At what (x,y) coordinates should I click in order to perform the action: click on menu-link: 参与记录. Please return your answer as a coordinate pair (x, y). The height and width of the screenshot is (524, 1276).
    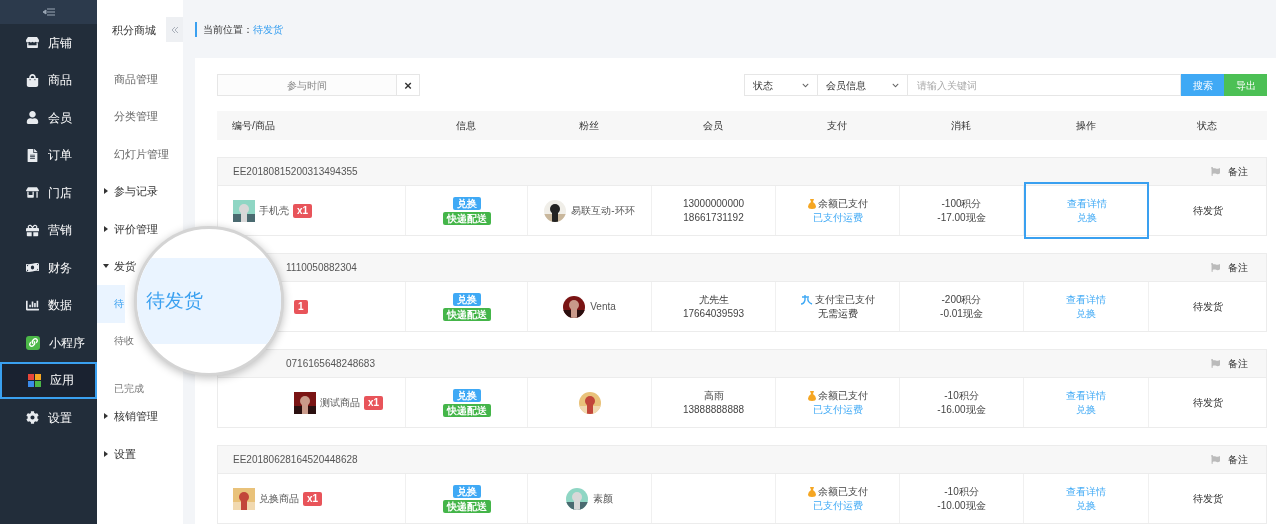
    Looking at the image, I should click on (136, 191).